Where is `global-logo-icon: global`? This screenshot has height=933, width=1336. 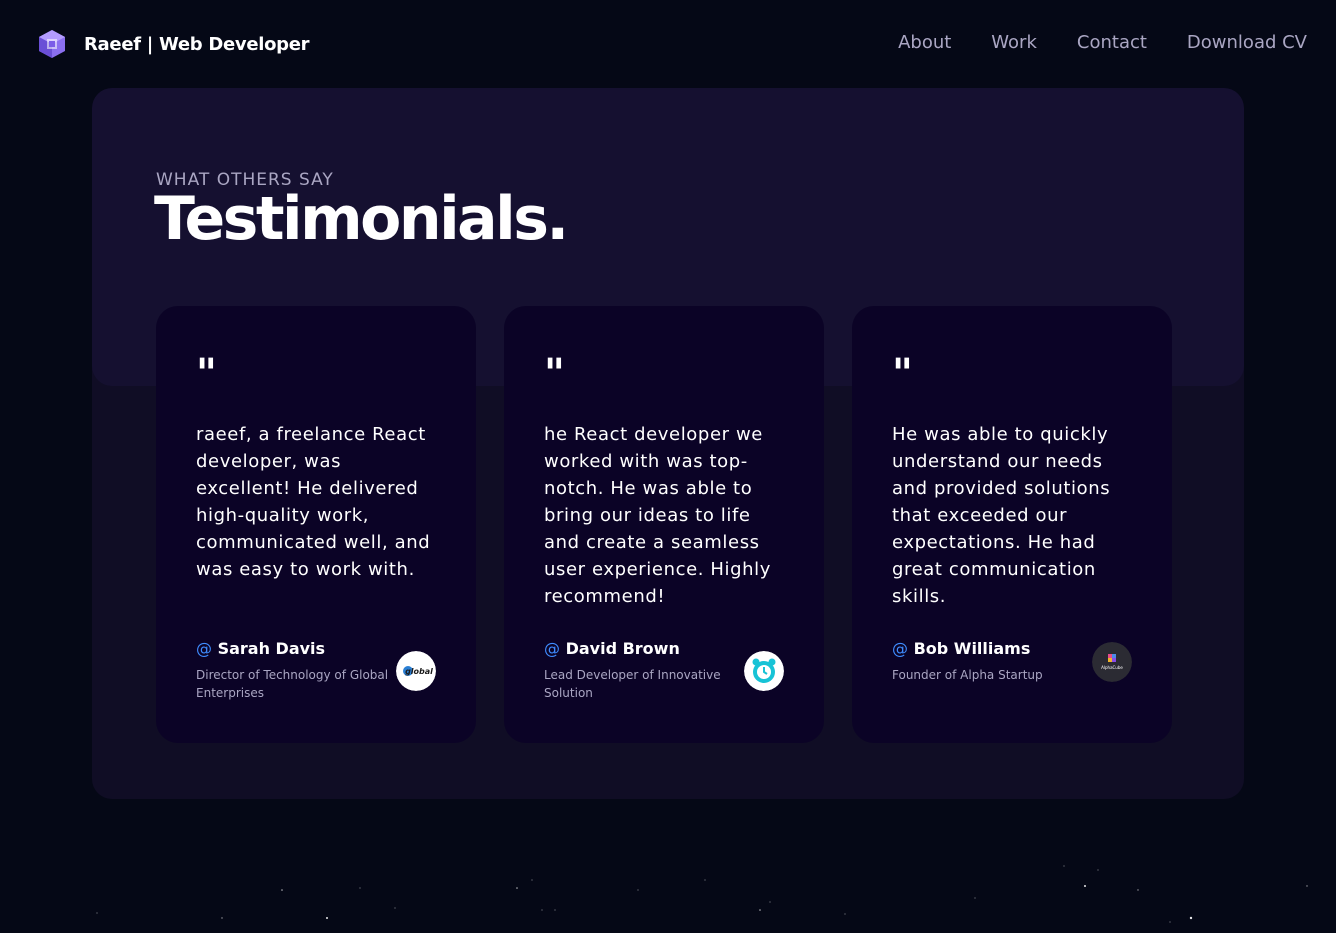 global-logo-icon: global is located at coordinates (416, 671).